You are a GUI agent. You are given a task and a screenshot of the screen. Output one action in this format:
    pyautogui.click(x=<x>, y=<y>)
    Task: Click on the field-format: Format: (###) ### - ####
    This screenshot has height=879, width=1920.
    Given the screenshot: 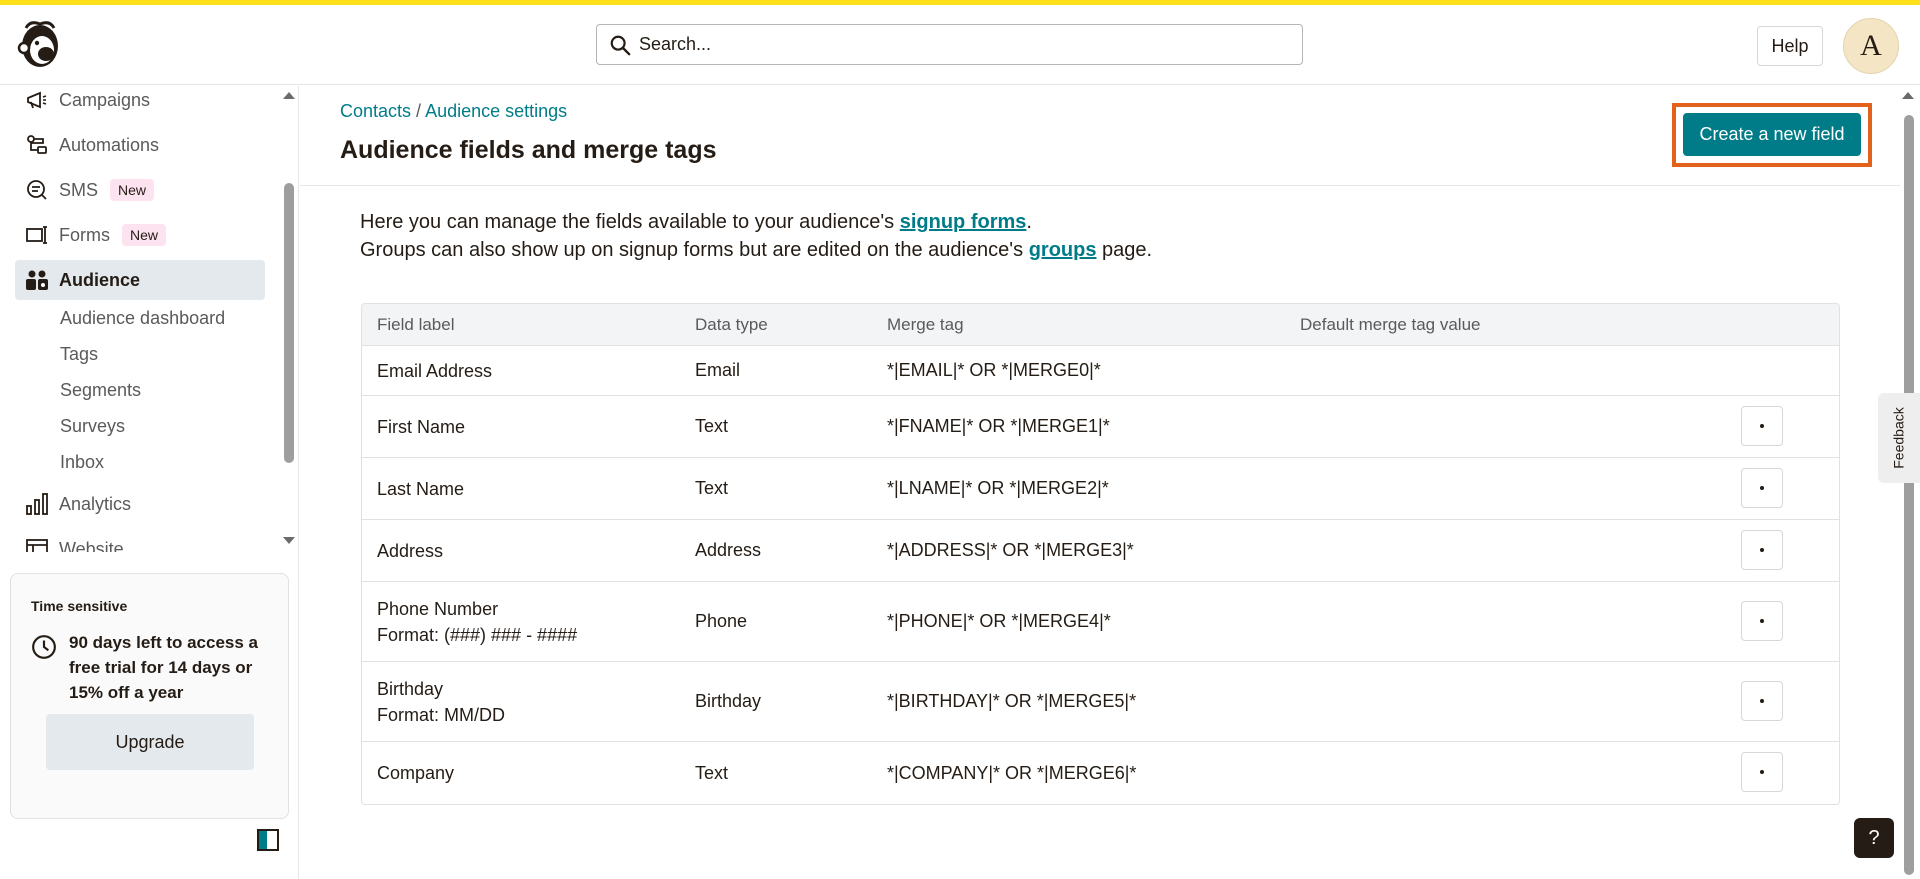 What is the action you would take?
    pyautogui.click(x=477, y=634)
    